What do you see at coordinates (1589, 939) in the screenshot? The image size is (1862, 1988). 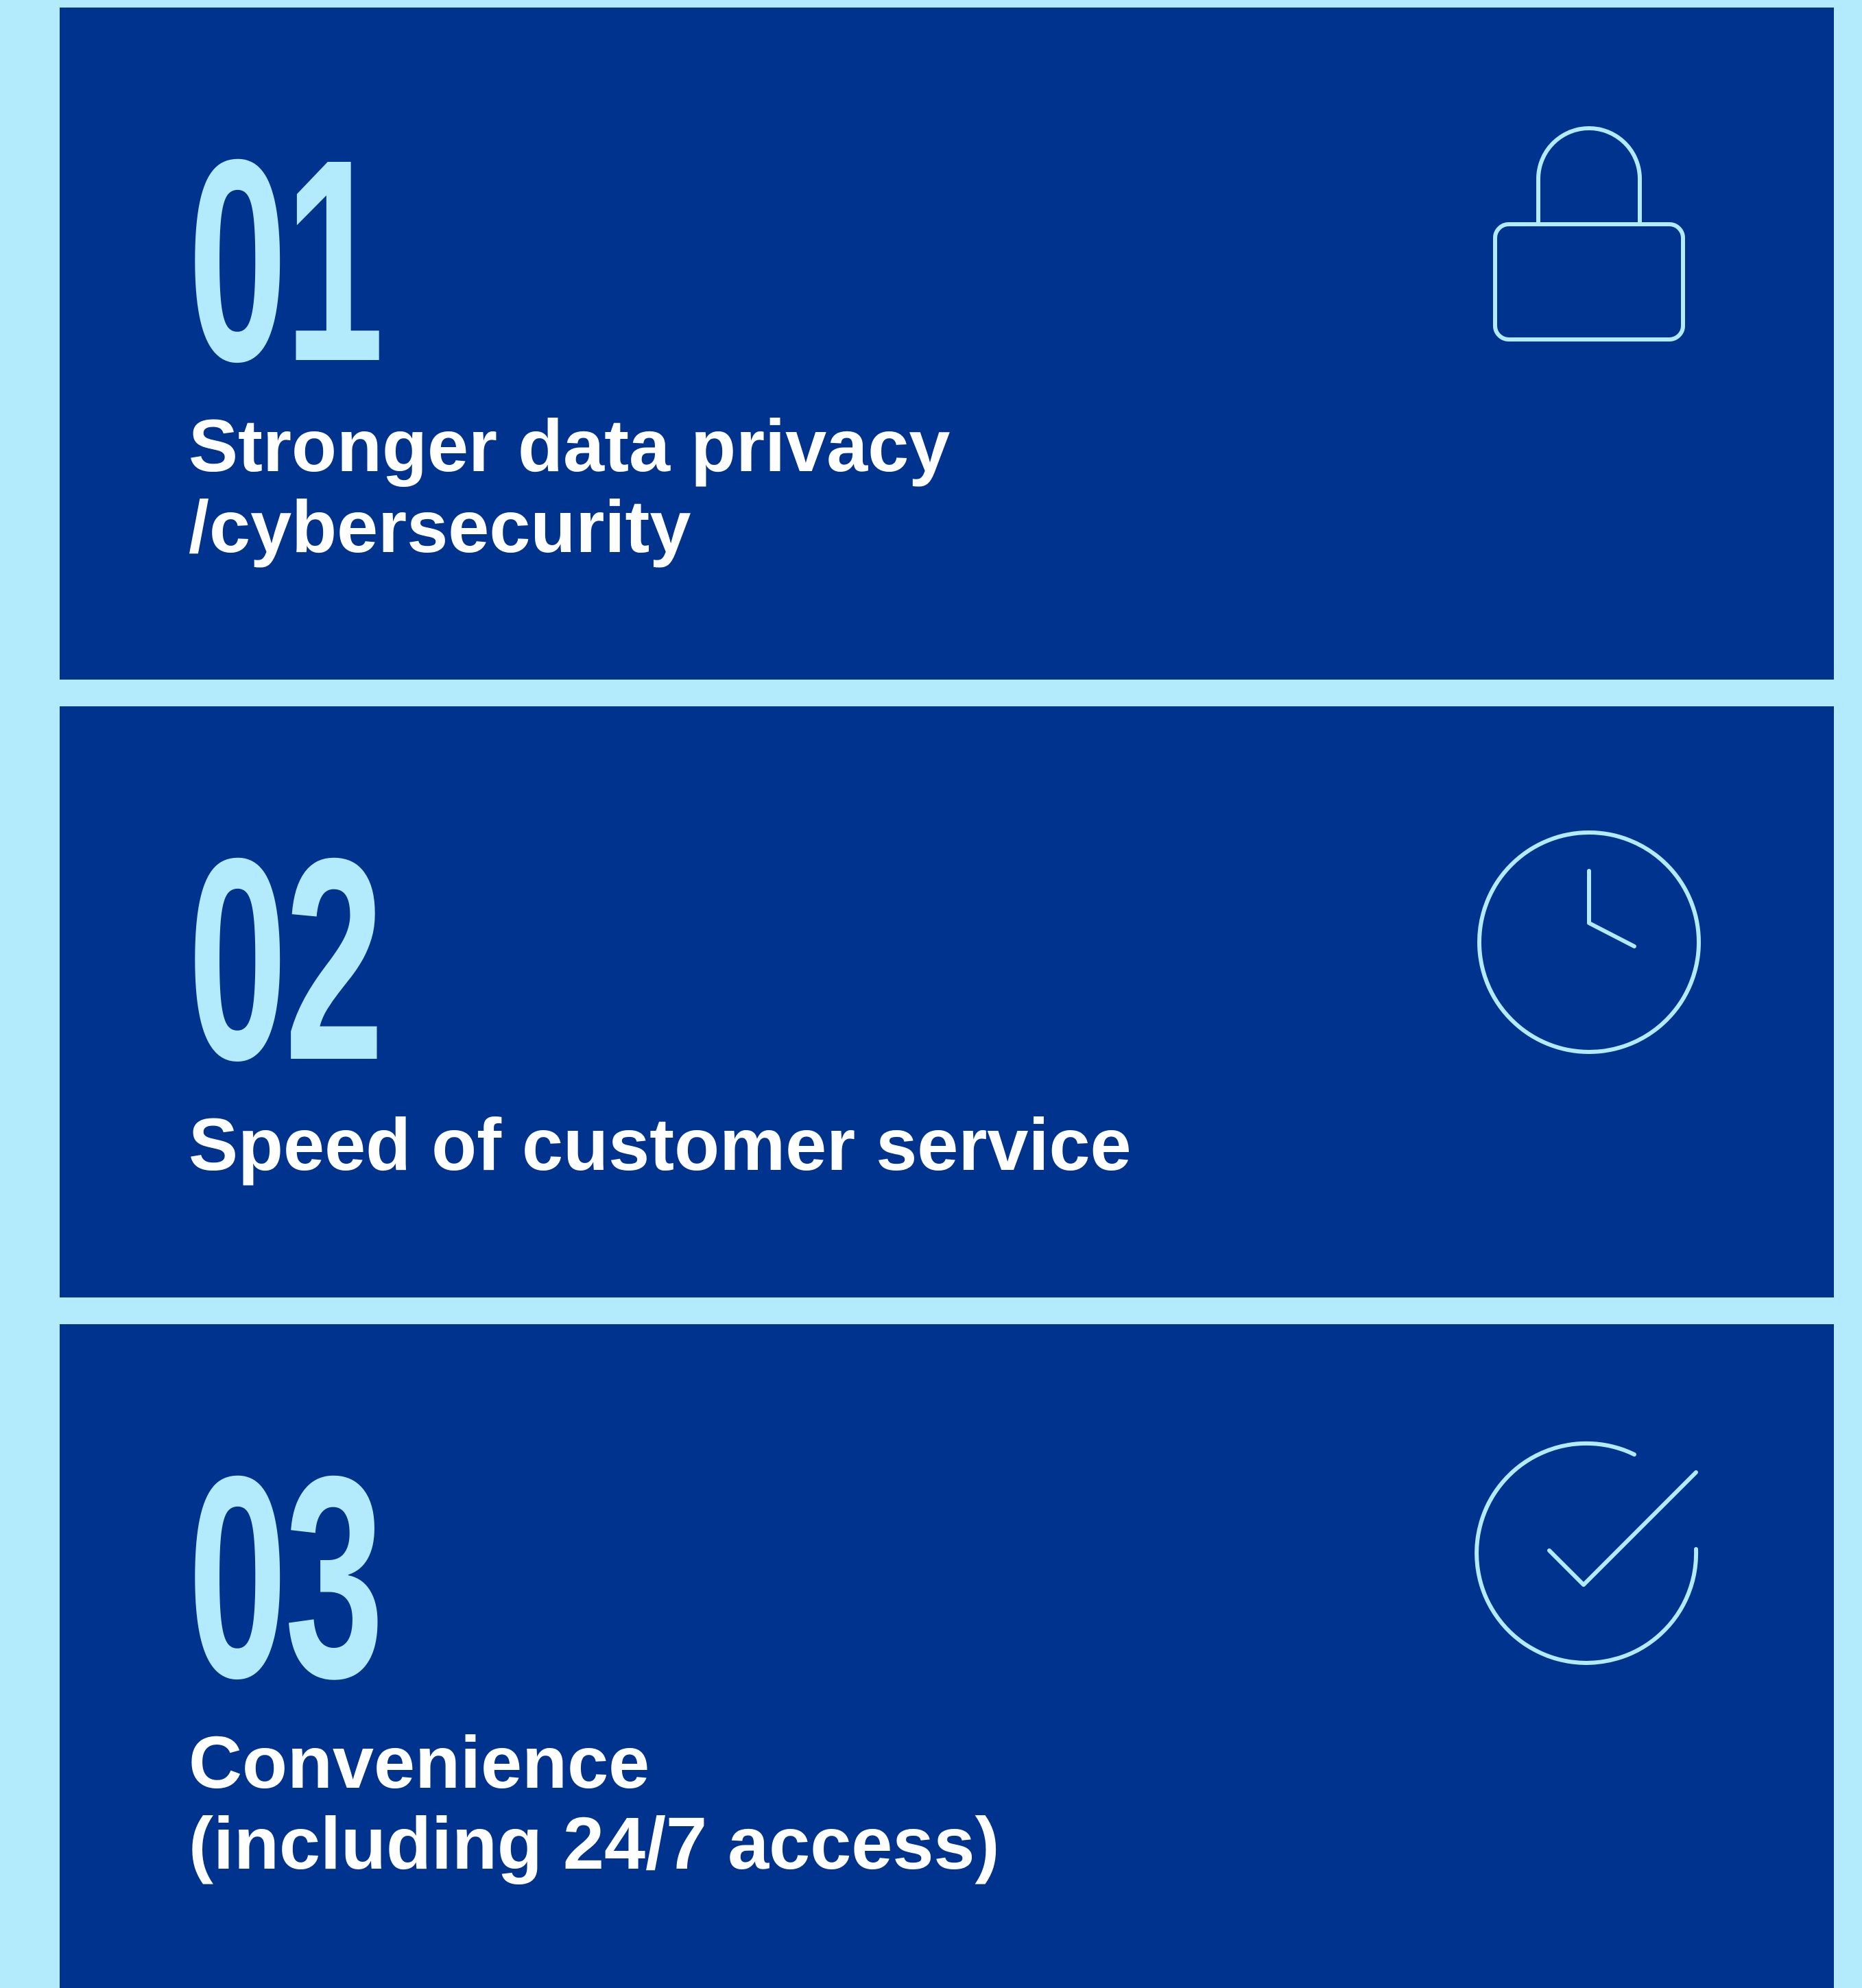 I see `clock-icon` at bounding box center [1589, 939].